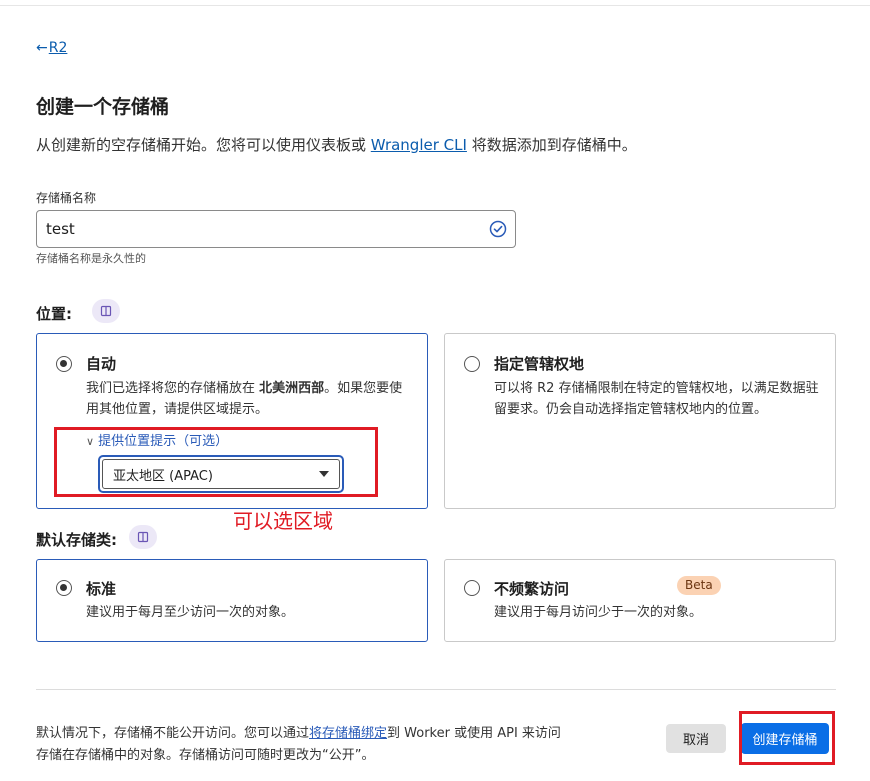  Describe the element at coordinates (91, 258) in the screenshot. I see `bucket-name-hint: 存储桶名称是永久性的` at that location.